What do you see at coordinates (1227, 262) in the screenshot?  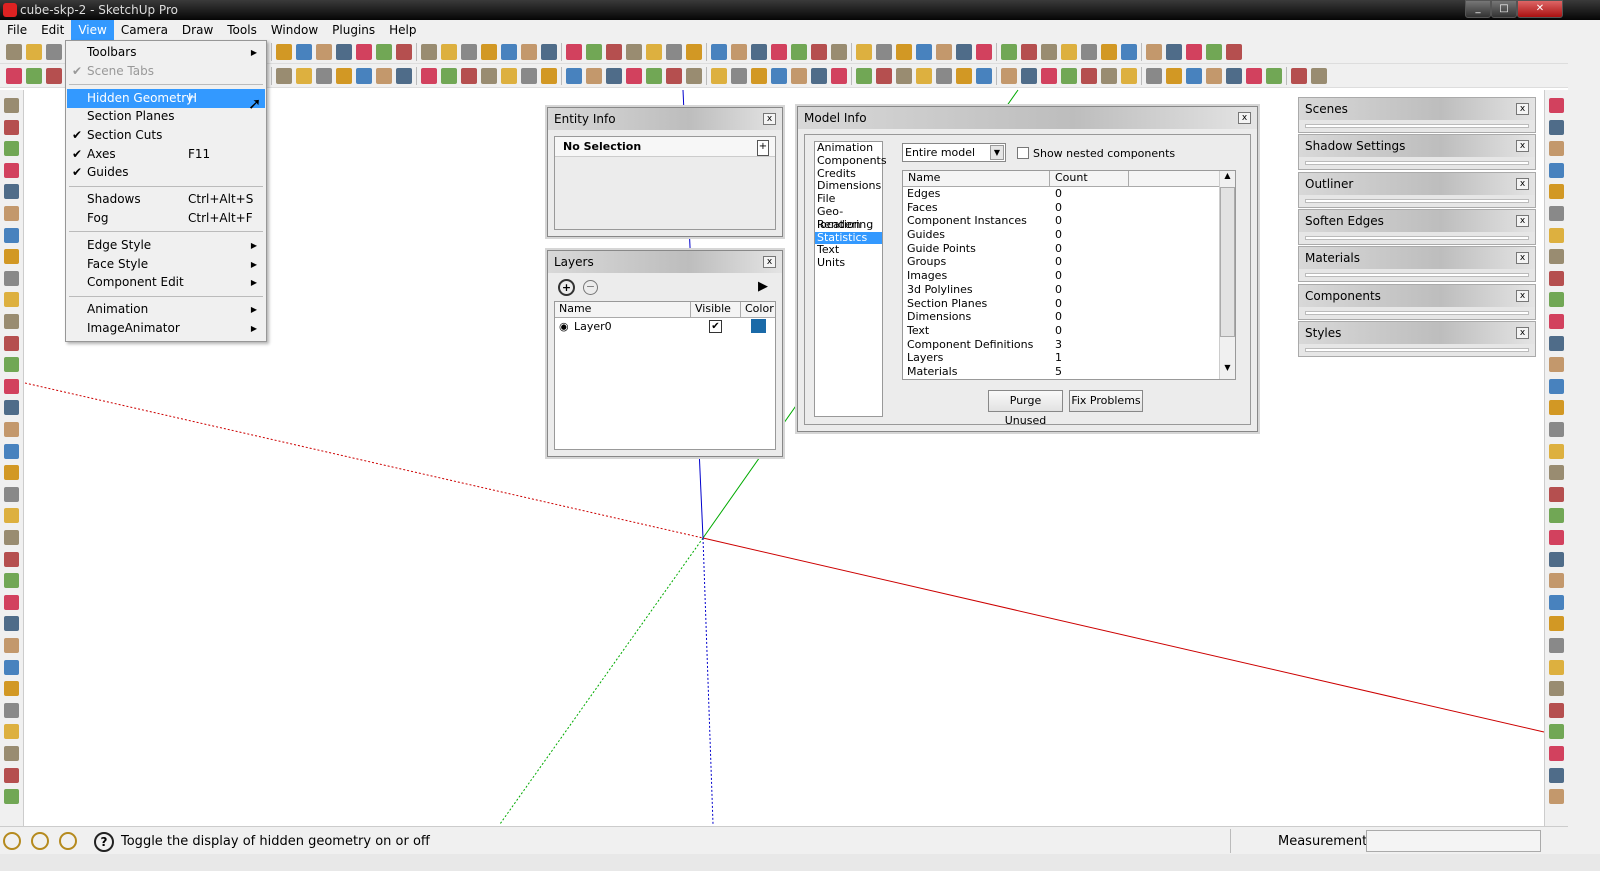 I see `scroll-thumb` at bounding box center [1227, 262].